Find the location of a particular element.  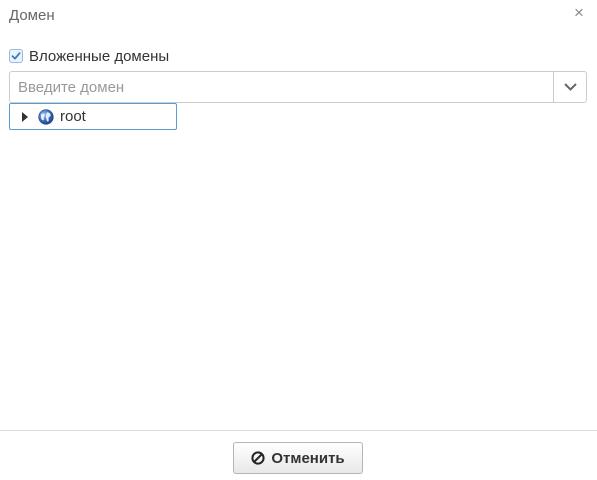

dialog-footer: Отменить is located at coordinates (298, 455).